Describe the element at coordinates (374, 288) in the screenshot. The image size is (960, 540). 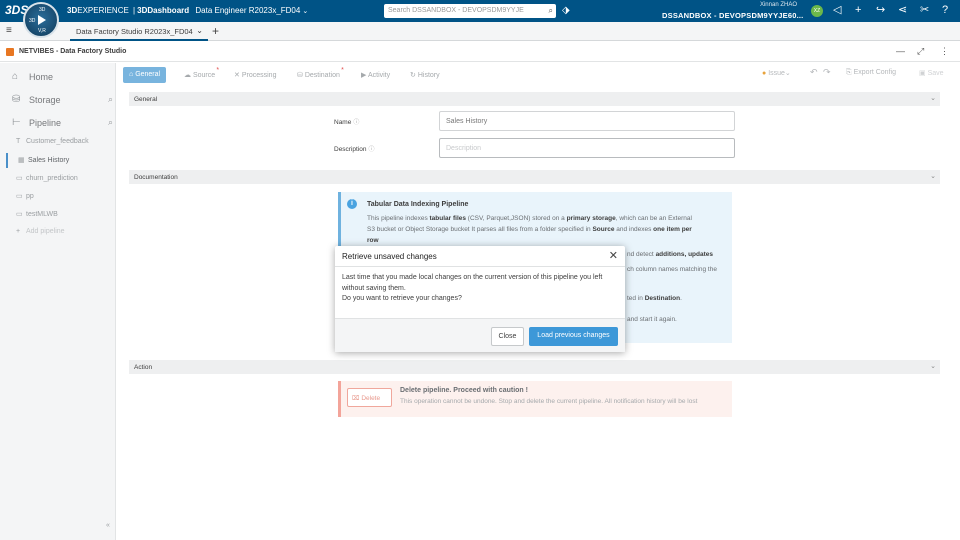
I see `dialog-text: without saving them.` at that location.